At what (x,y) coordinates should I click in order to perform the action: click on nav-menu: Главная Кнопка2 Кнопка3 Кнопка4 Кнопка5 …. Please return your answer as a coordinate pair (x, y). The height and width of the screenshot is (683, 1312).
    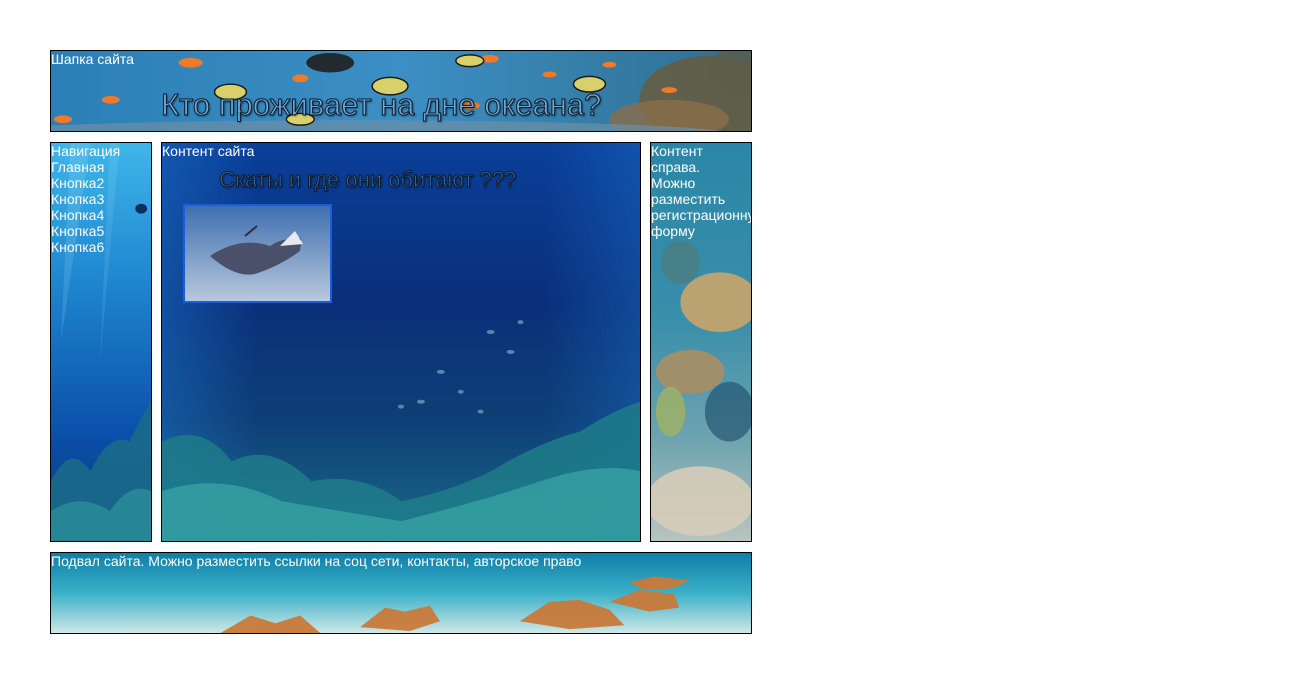
    Looking at the image, I should click on (77, 207).